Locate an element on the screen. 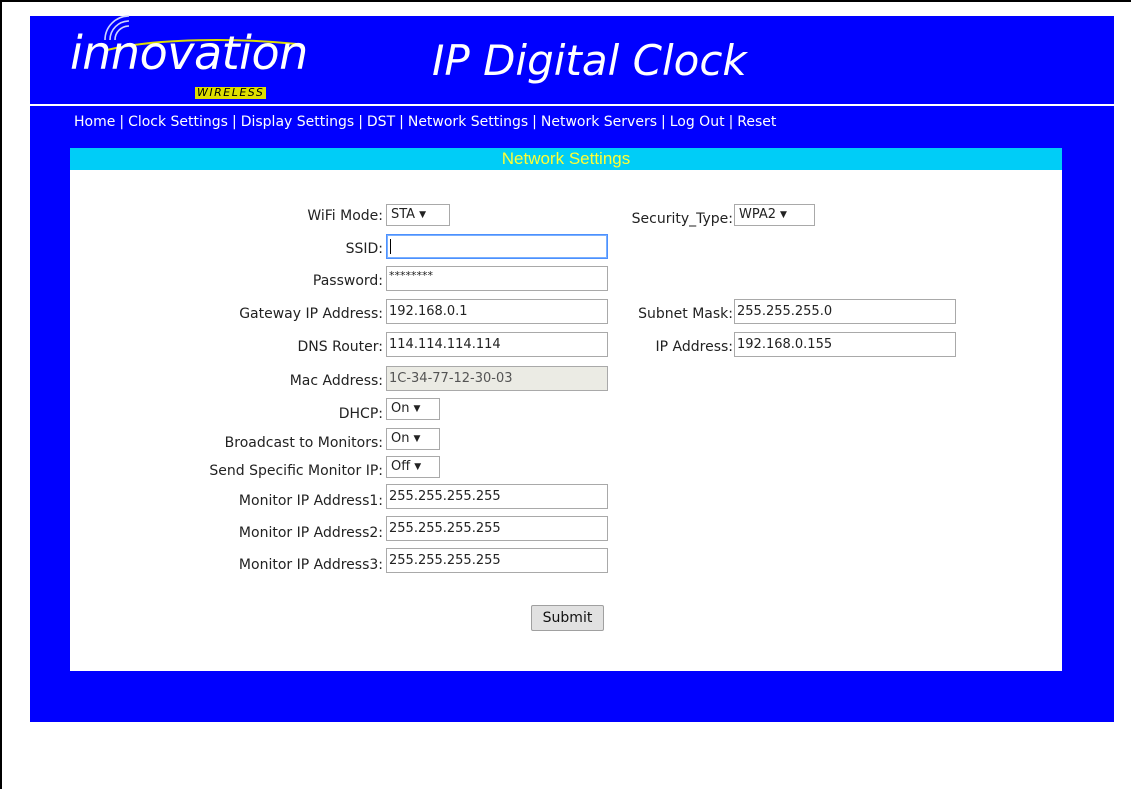 This screenshot has height=789, width=1131. window-border-top is located at coordinates (565, 1).